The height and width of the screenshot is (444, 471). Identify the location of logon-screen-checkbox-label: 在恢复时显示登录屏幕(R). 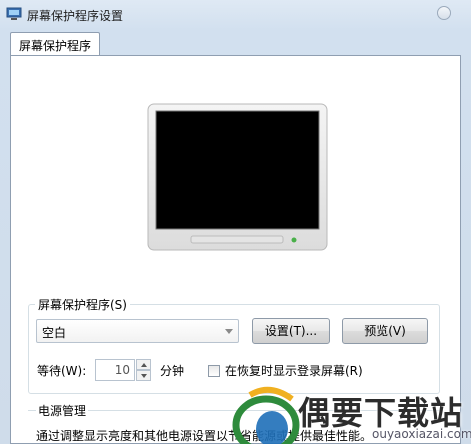
(294, 370).